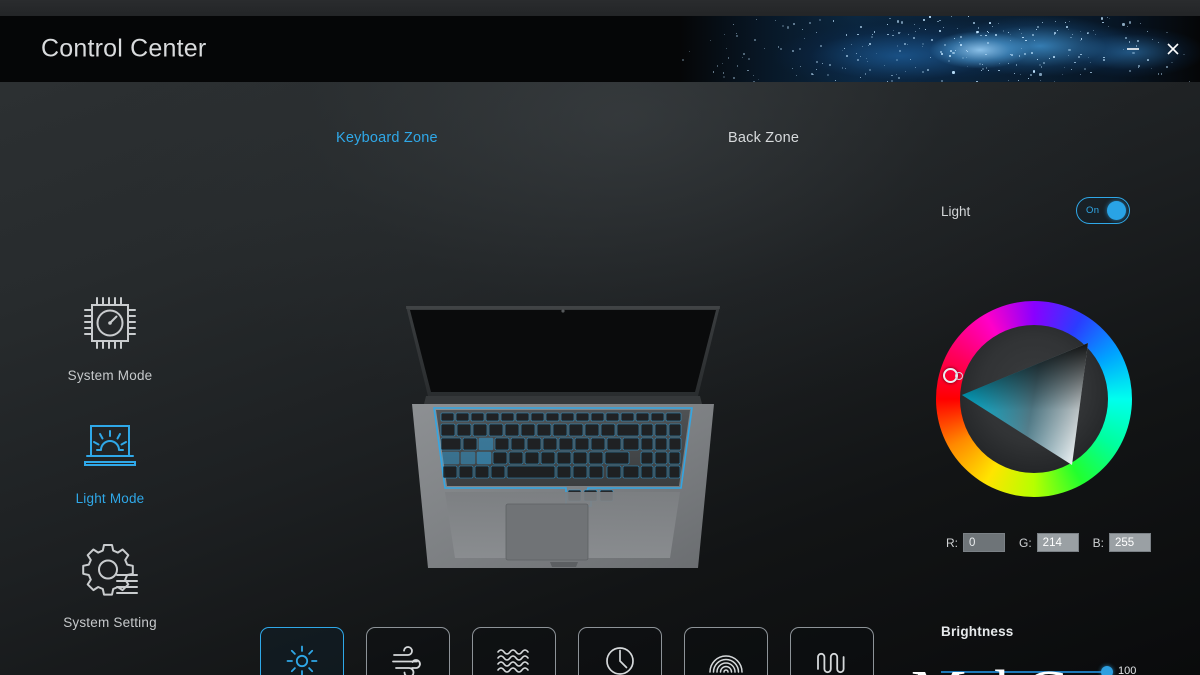 This screenshot has height=675, width=1200. I want to click on effect-buttons: AlwaysOn Breath, so click(567, 651).